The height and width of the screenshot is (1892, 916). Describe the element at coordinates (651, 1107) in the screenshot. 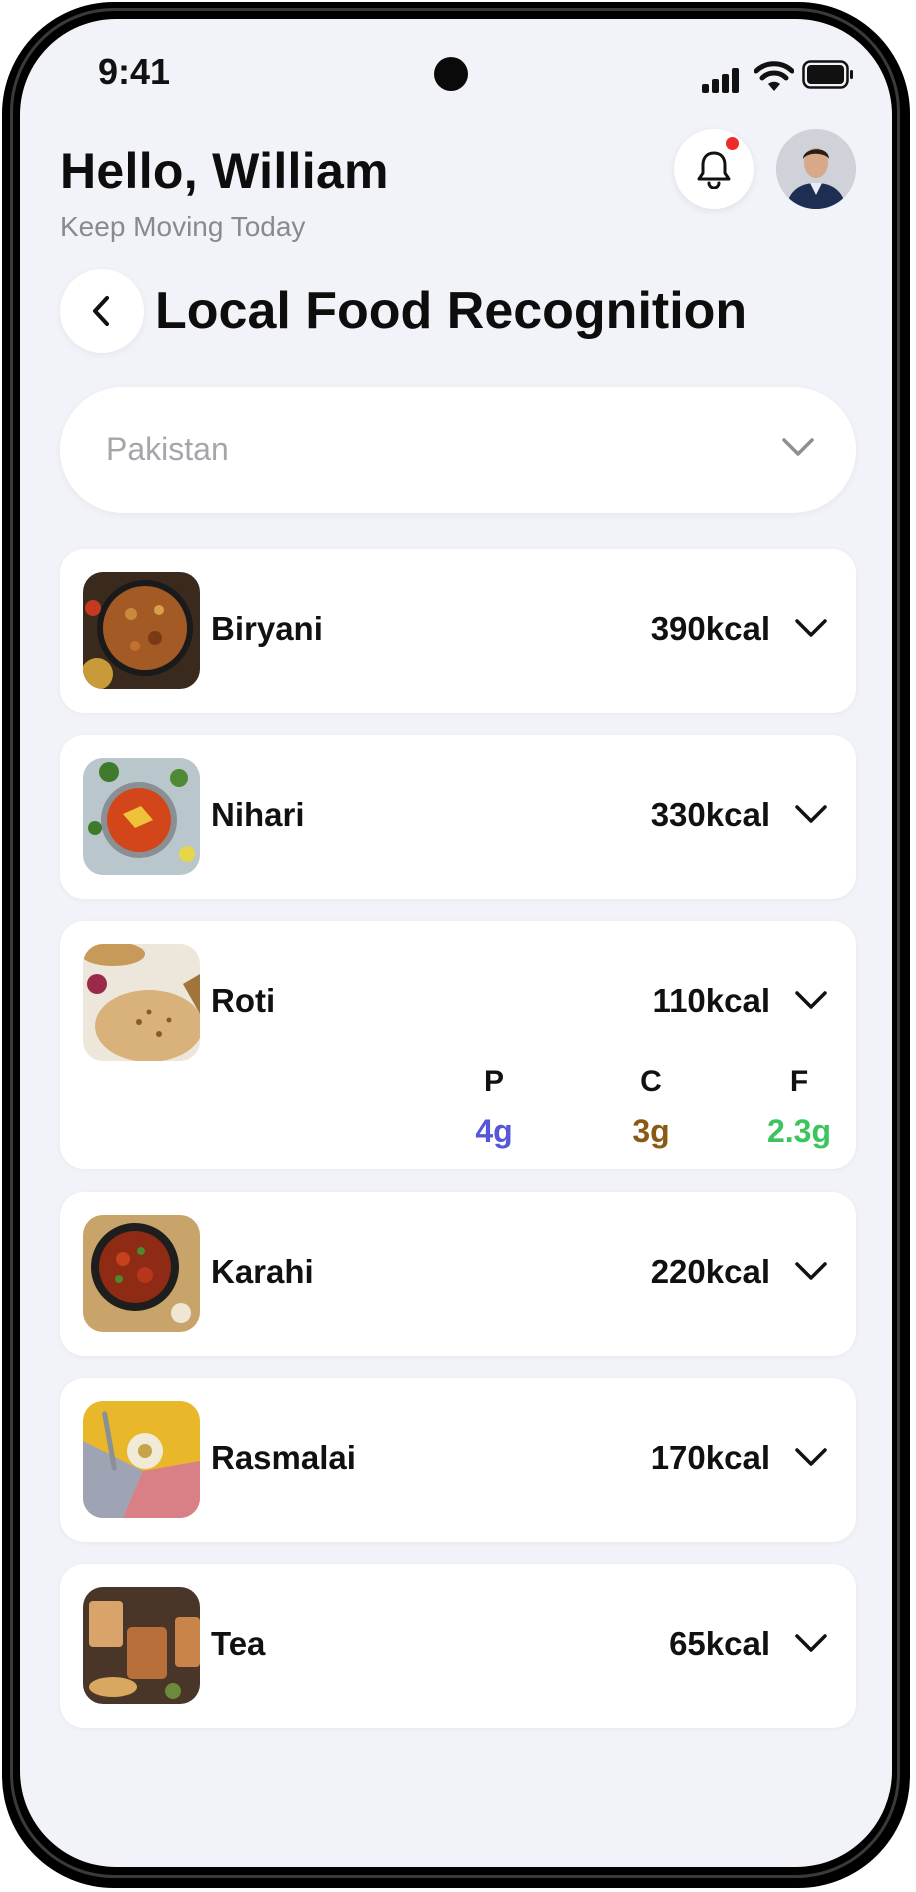

I see `macro-carbs: C 3g` at that location.